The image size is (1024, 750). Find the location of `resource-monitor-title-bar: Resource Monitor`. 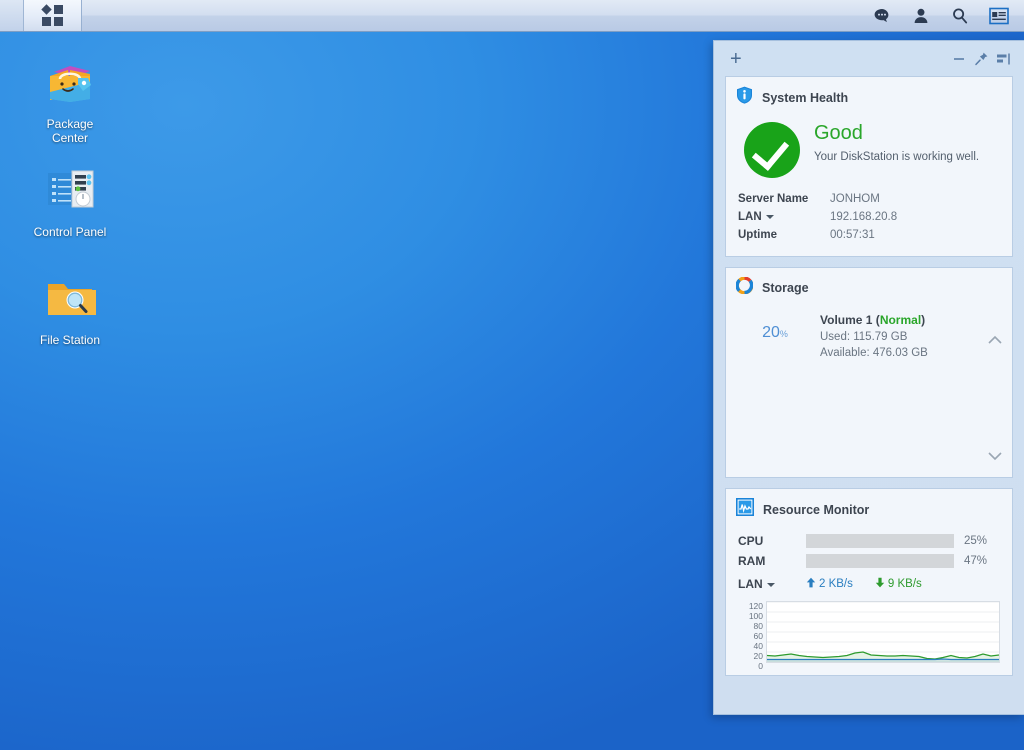

resource-monitor-title-bar: Resource Monitor is located at coordinates (869, 508).